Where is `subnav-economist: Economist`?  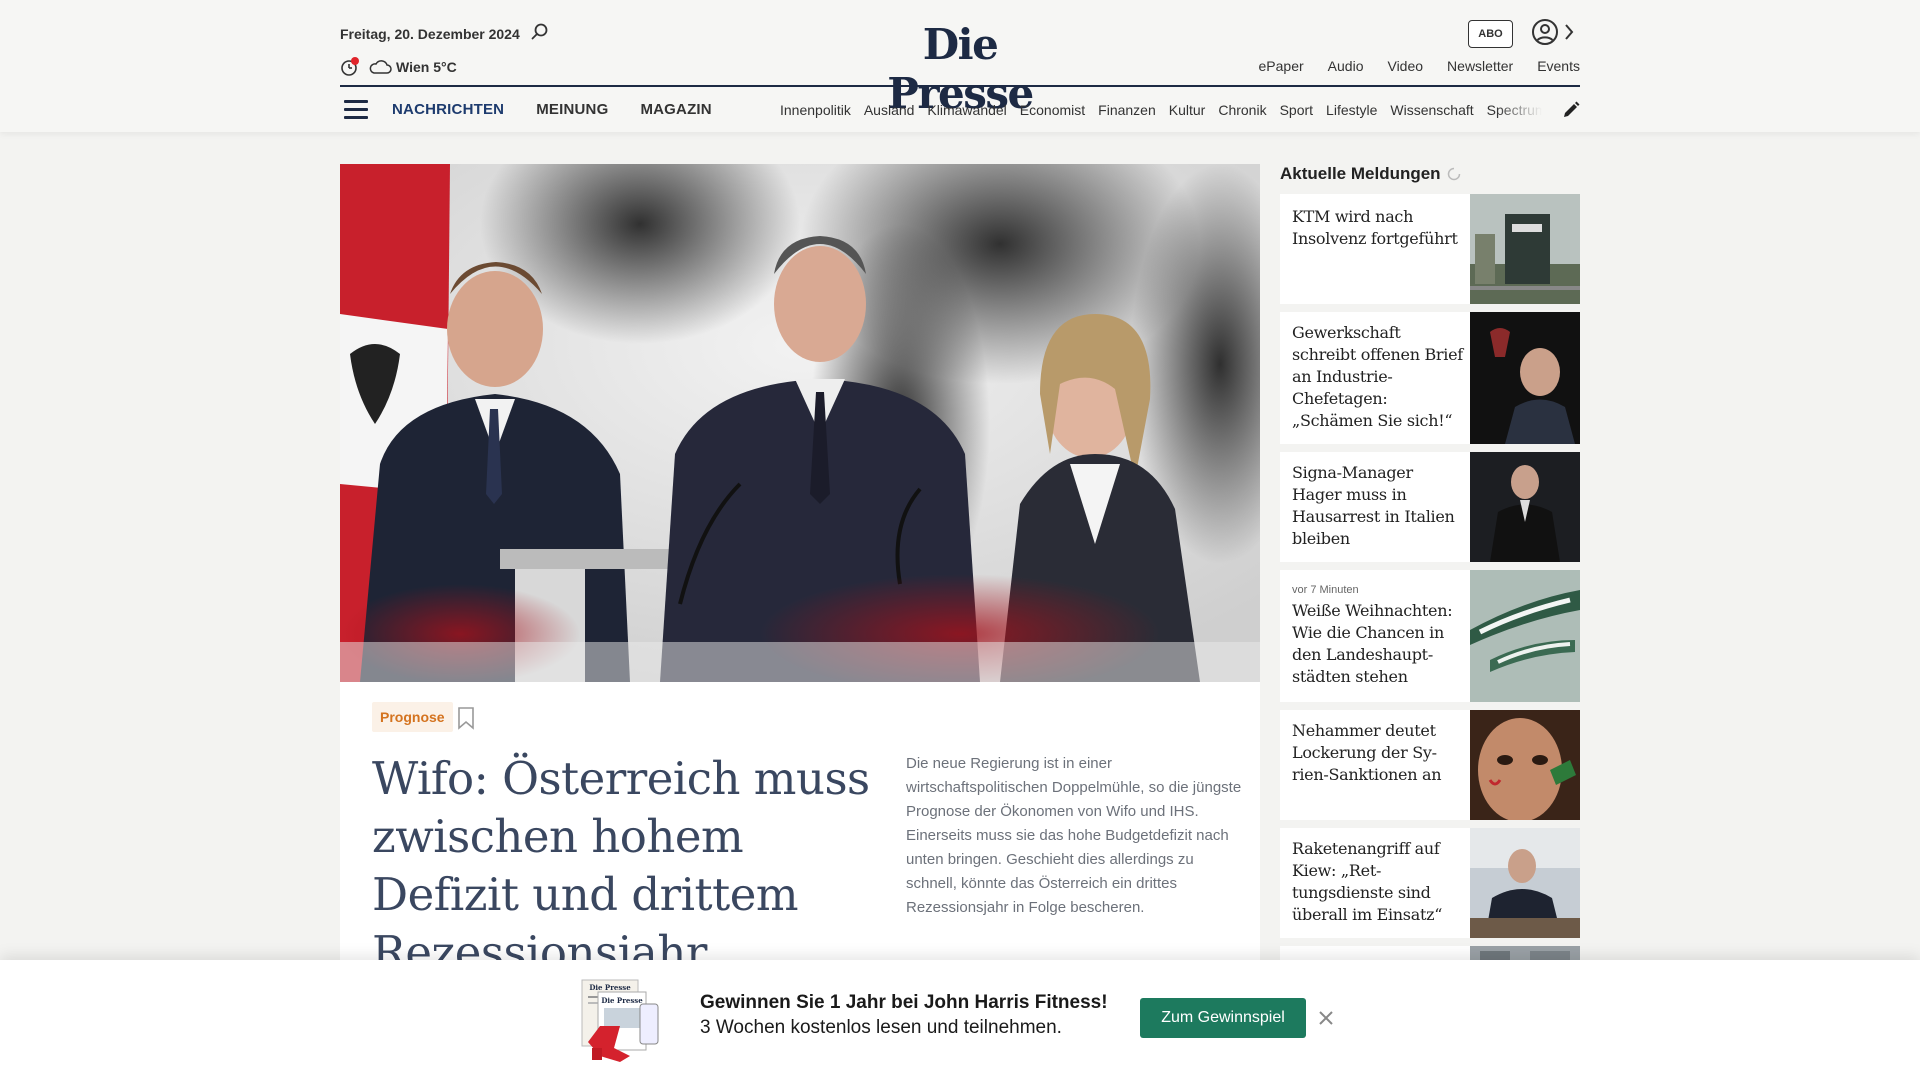
subnav-economist: Economist is located at coordinates (1052, 110).